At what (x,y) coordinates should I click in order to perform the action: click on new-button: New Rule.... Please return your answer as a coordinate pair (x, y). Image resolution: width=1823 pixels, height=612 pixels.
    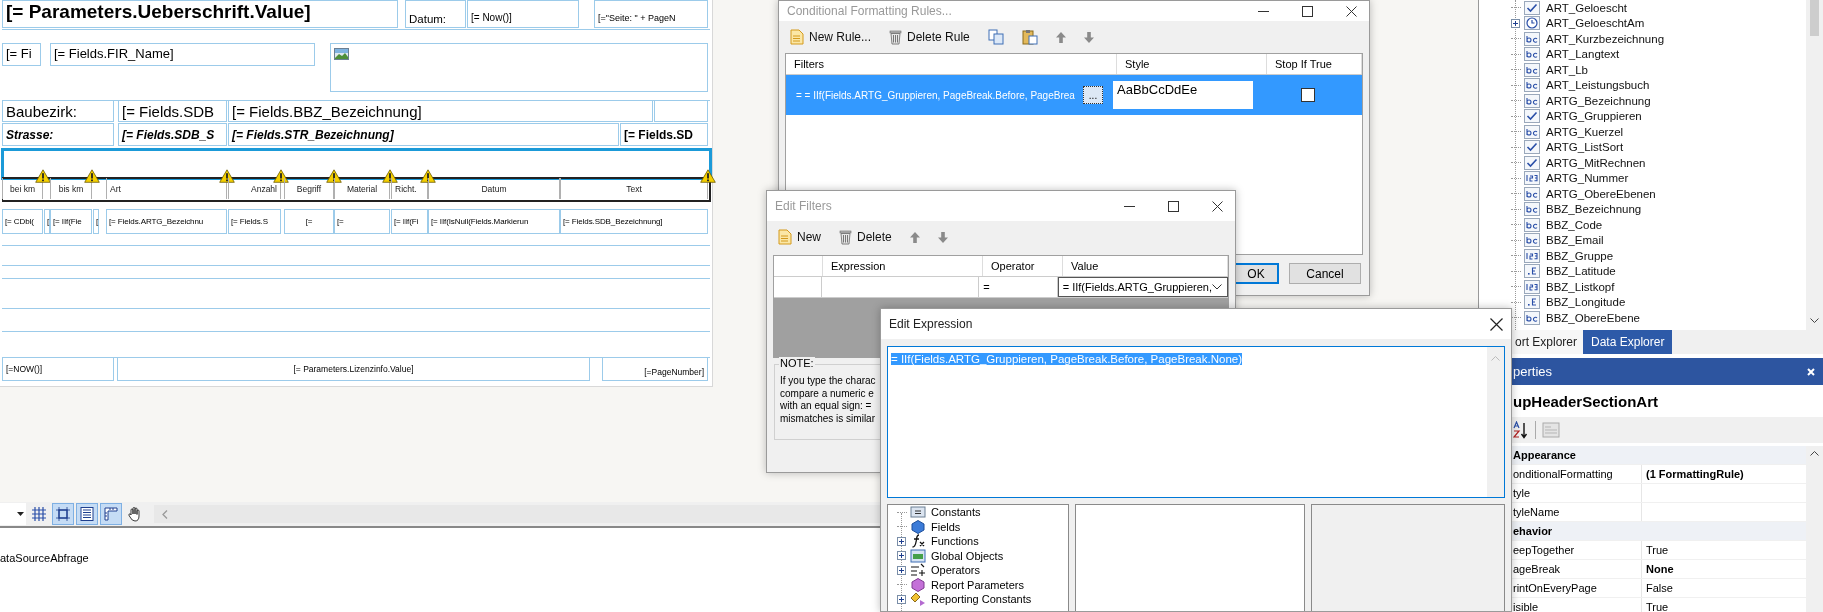
    Looking at the image, I should click on (831, 37).